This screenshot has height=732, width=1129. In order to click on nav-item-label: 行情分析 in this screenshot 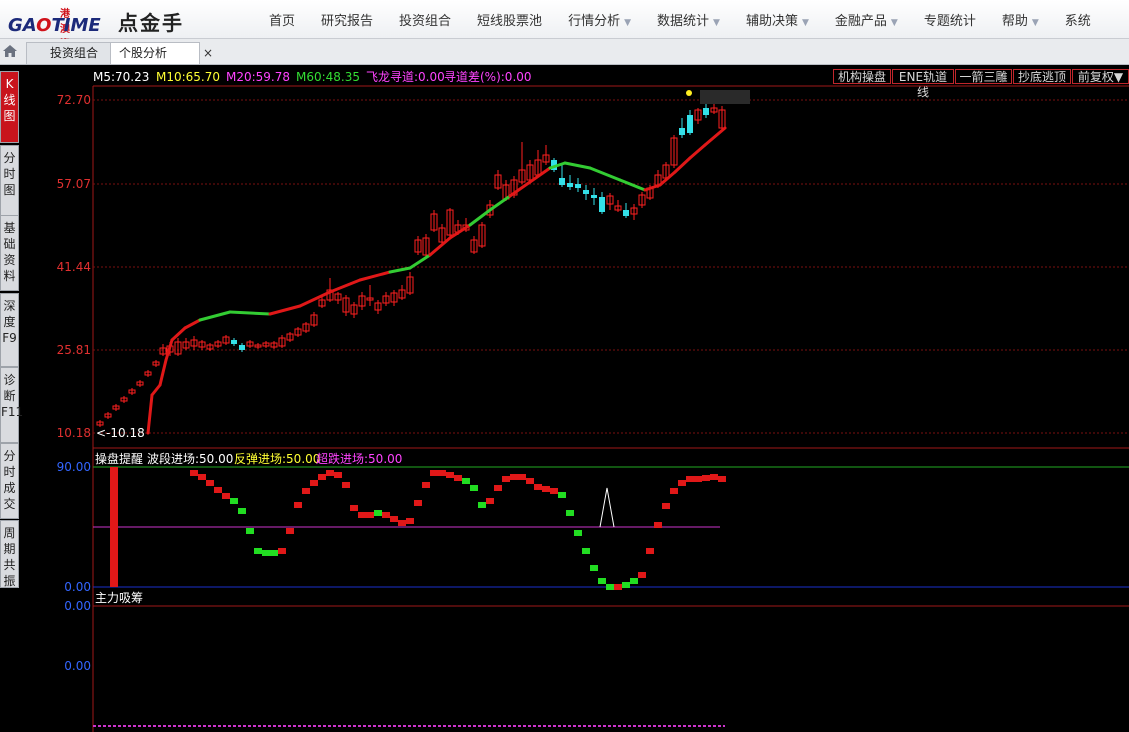, I will do `click(594, 21)`.